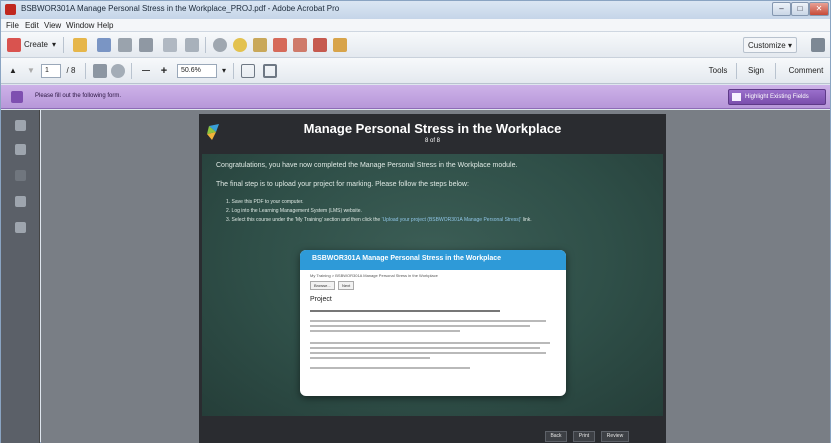 The height and width of the screenshot is (443, 831). I want to click on zoom-level-input: 50.6%, so click(197, 71).